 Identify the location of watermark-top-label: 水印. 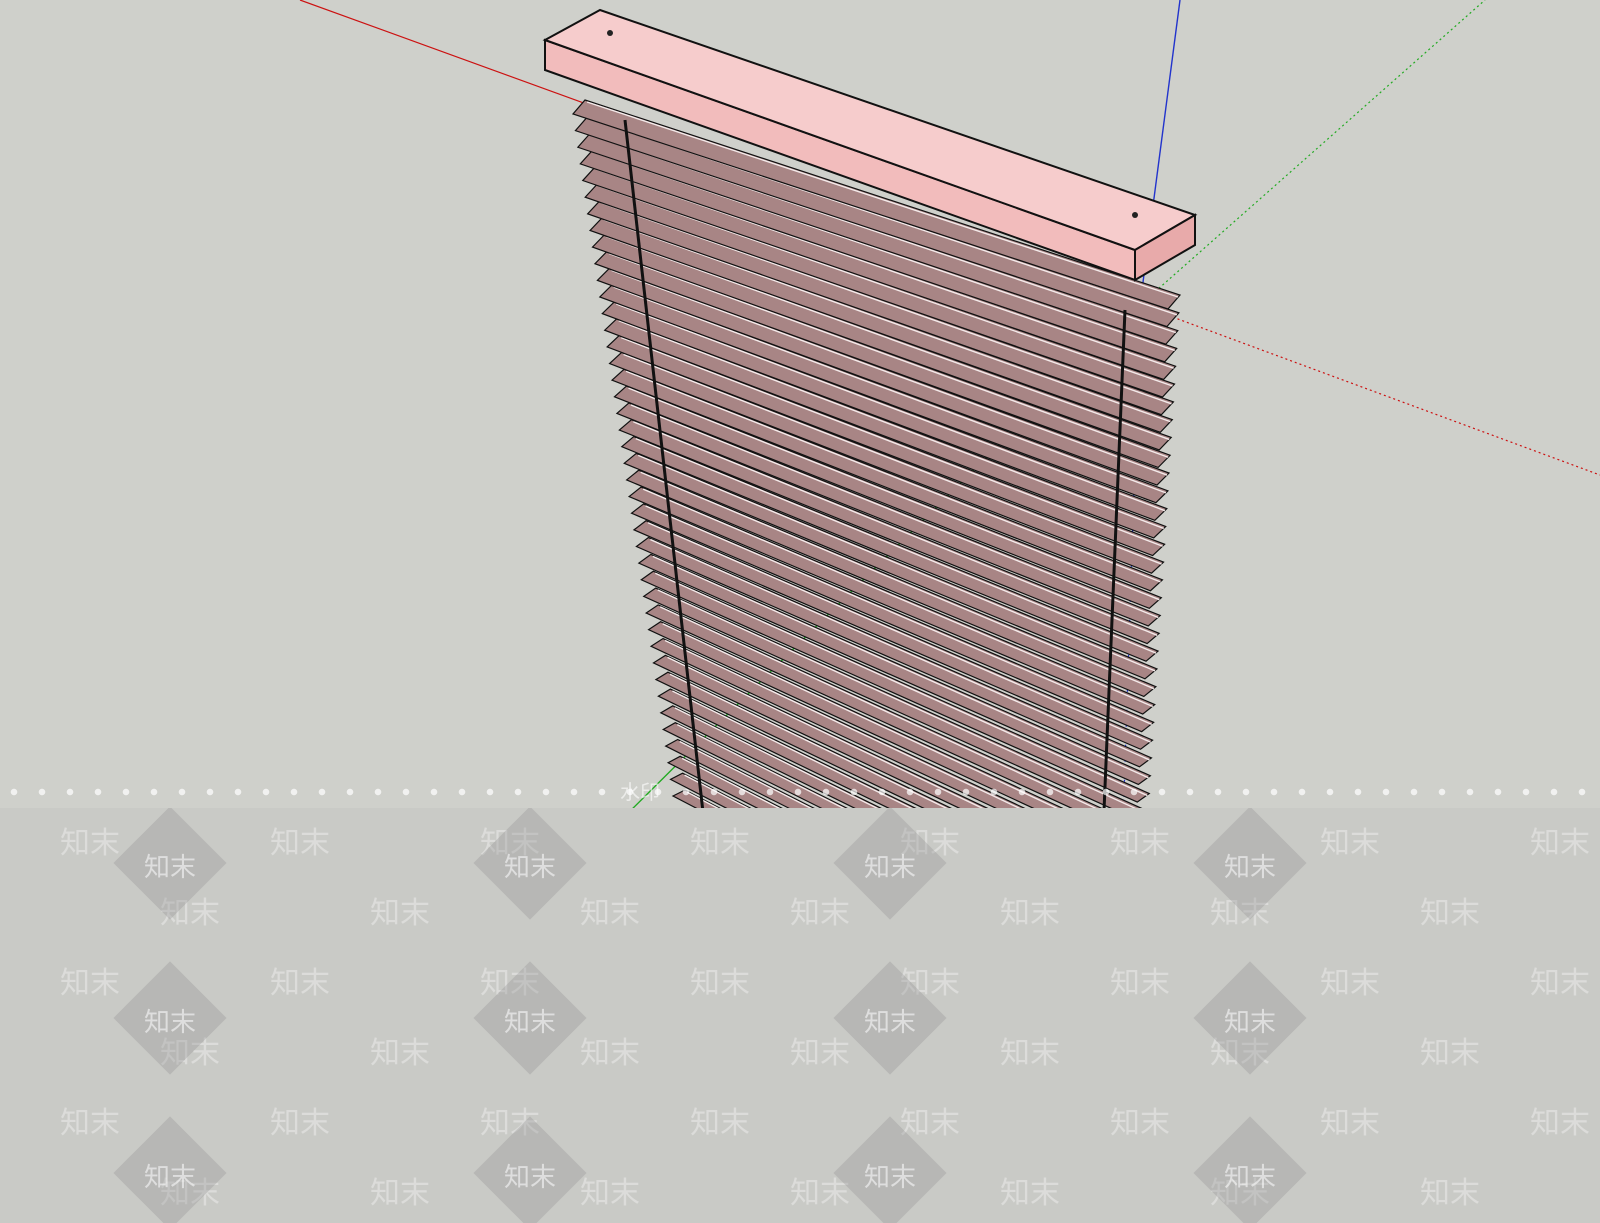
(640, 792).